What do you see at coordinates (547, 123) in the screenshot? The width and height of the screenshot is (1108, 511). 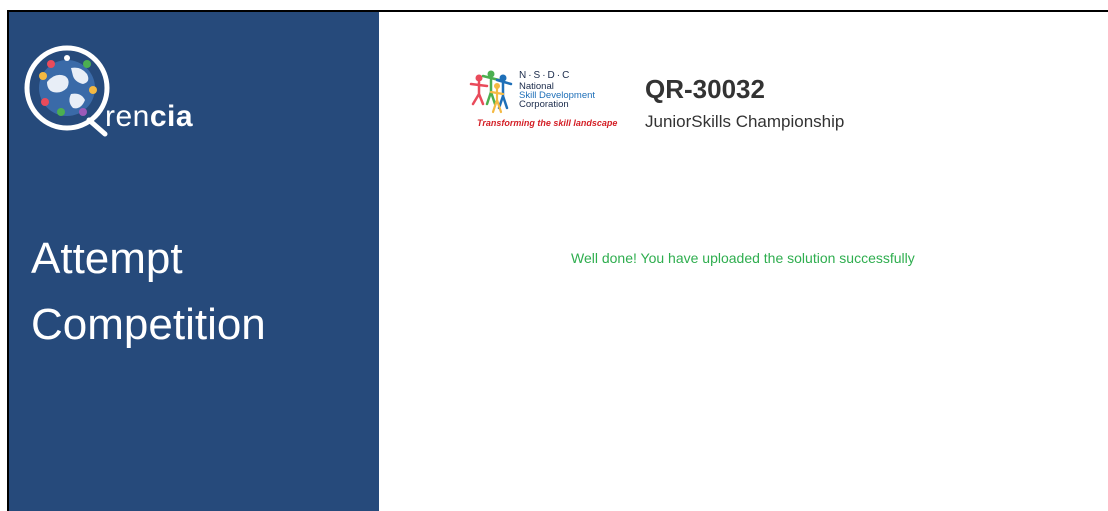 I see `nsdc-tagline: Transforming the skill landscape` at bounding box center [547, 123].